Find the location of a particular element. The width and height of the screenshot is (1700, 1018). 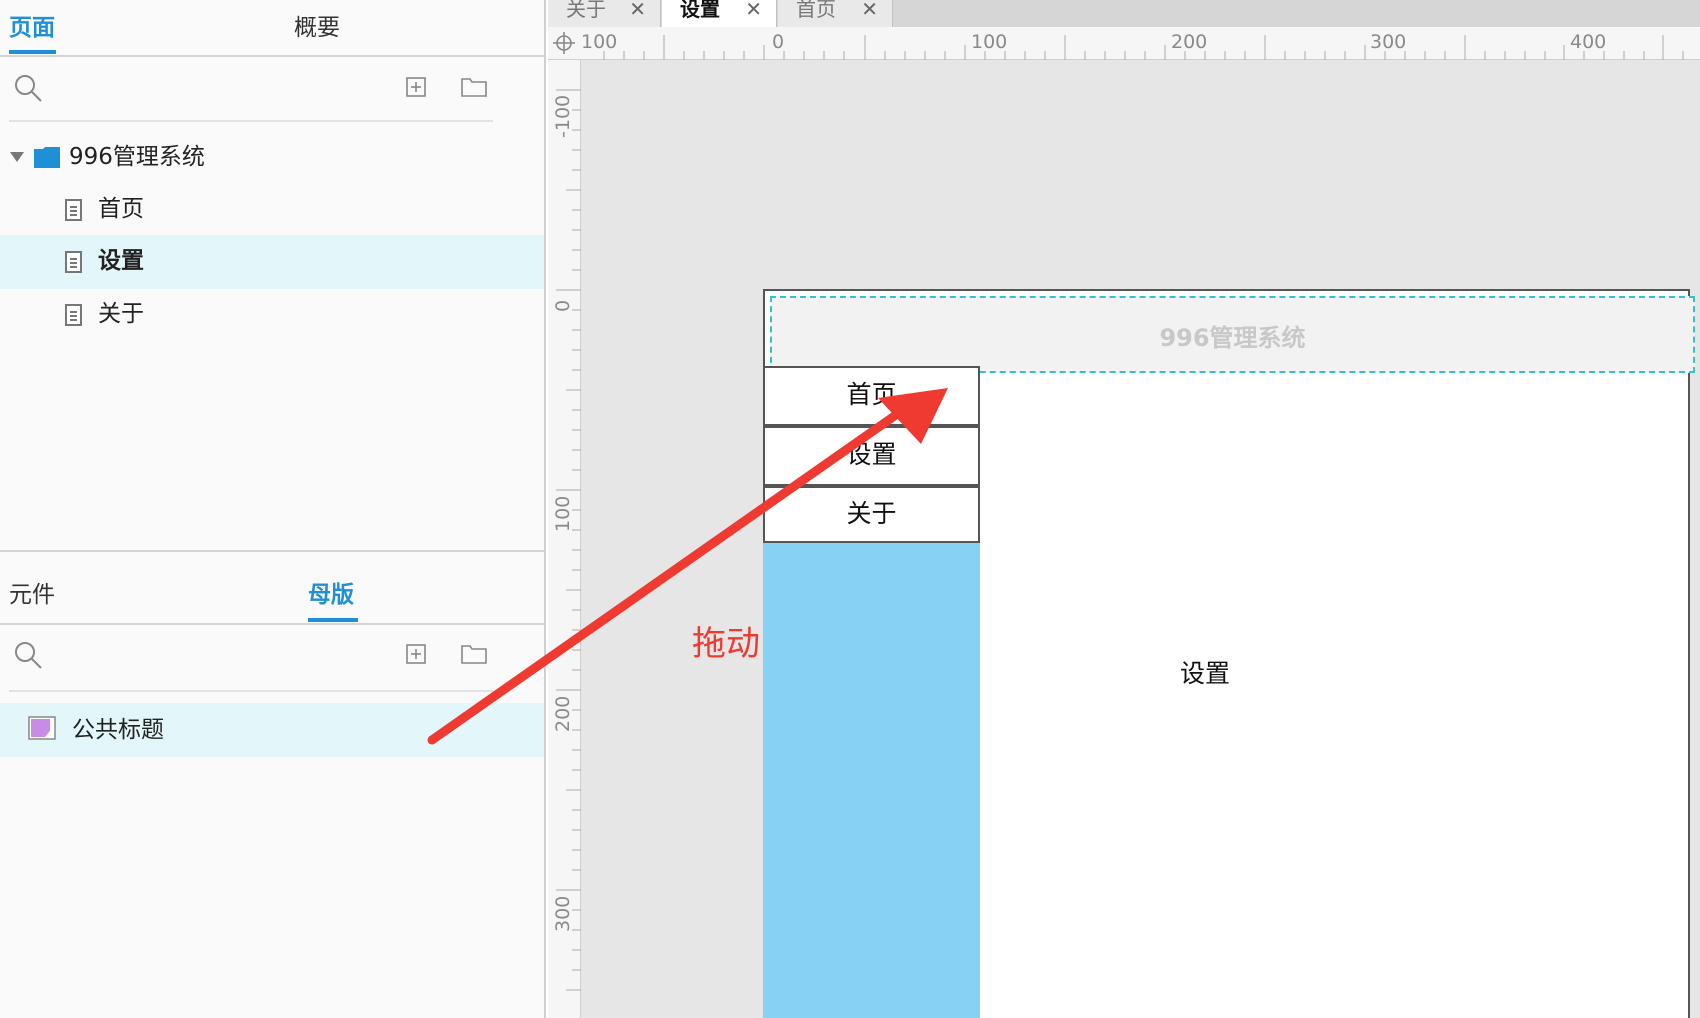

tree-page-item: 关于 is located at coordinates (272, 315).